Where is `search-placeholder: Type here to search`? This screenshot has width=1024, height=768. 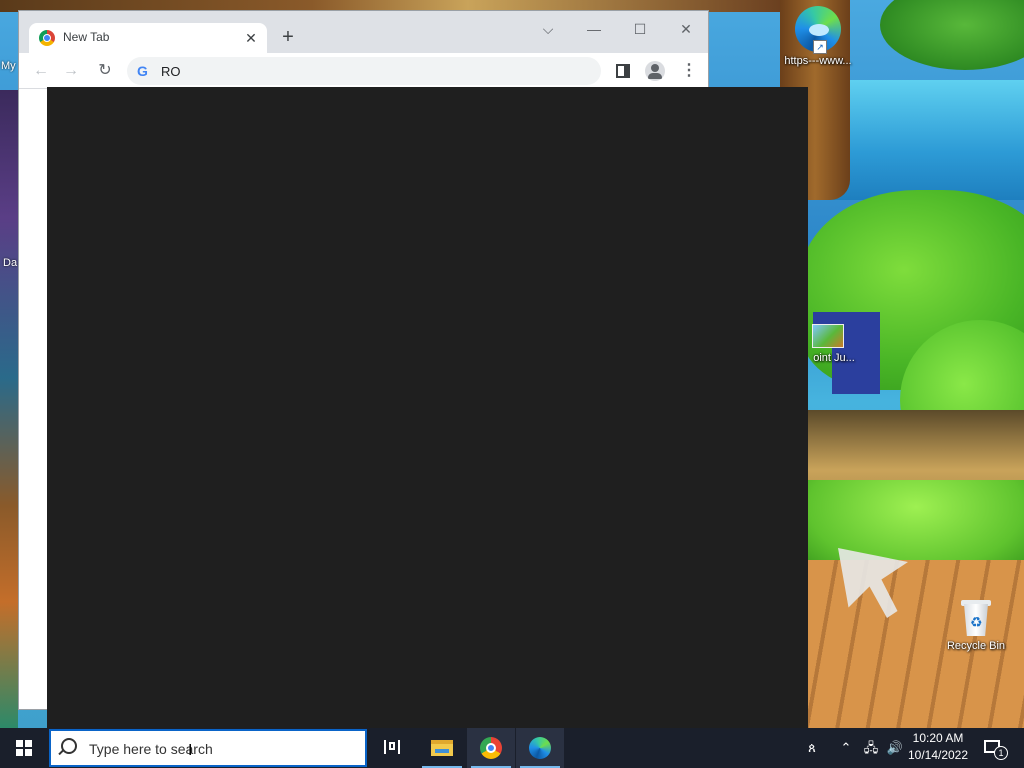 search-placeholder: Type here to search is located at coordinates (151, 749).